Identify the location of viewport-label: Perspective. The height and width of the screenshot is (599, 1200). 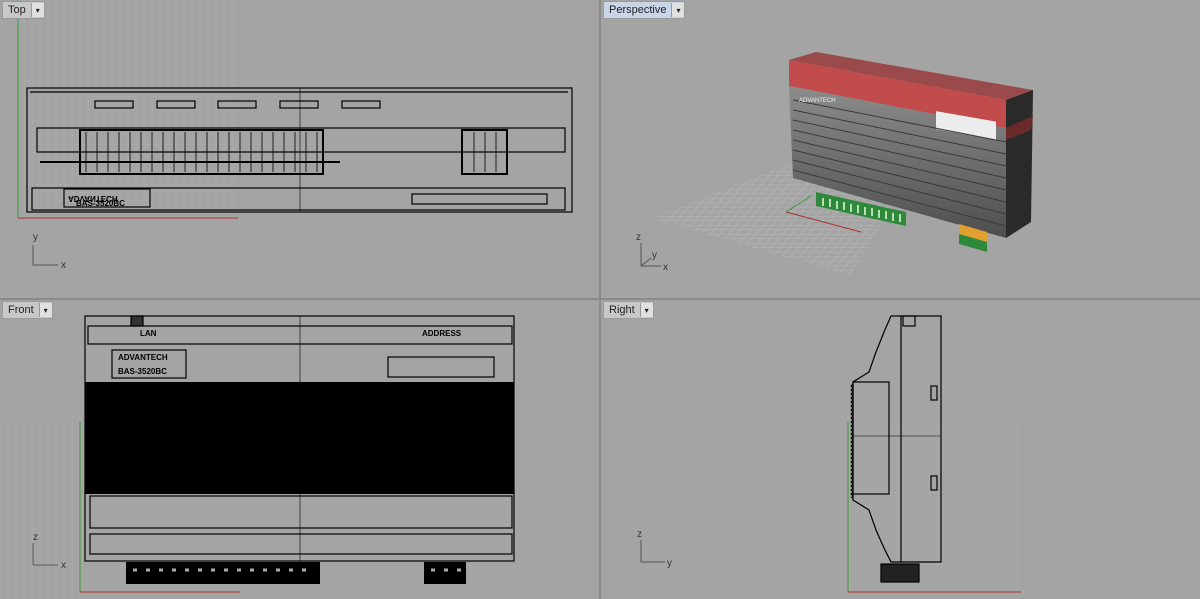
(637, 10).